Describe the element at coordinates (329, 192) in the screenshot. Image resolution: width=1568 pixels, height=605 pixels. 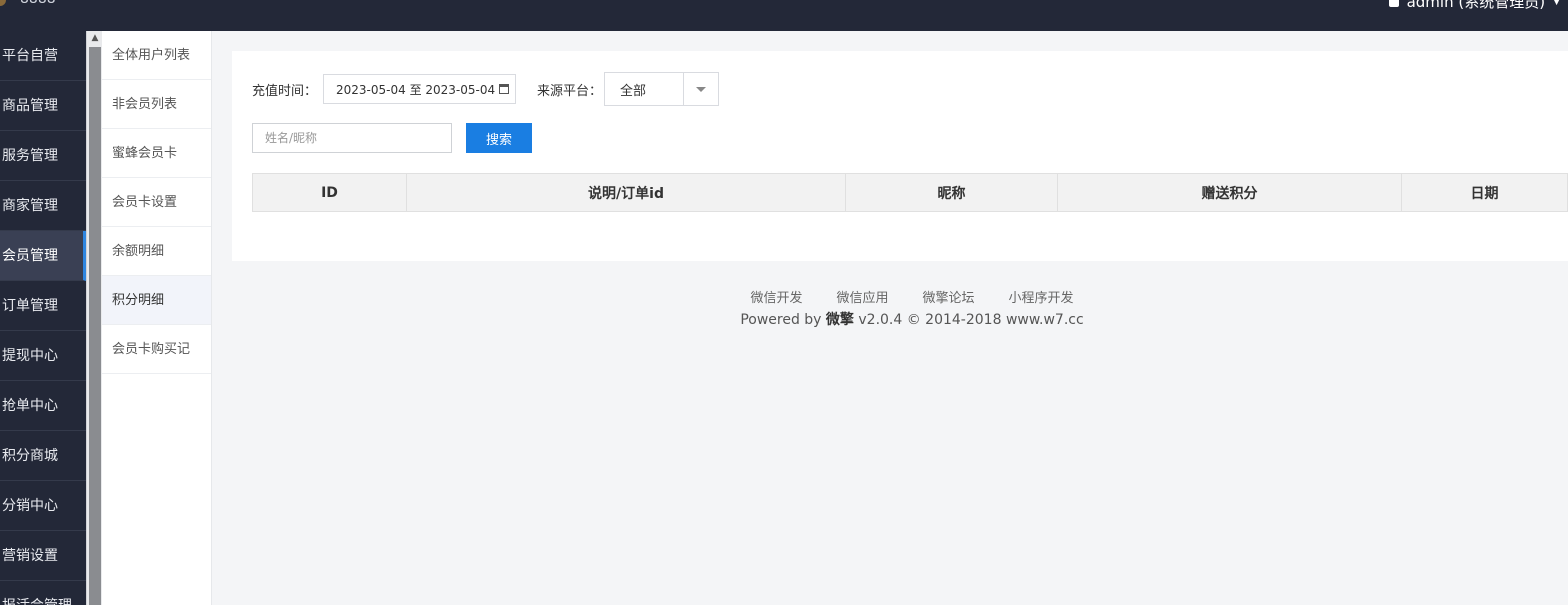
I see `column-id: ID` at that location.